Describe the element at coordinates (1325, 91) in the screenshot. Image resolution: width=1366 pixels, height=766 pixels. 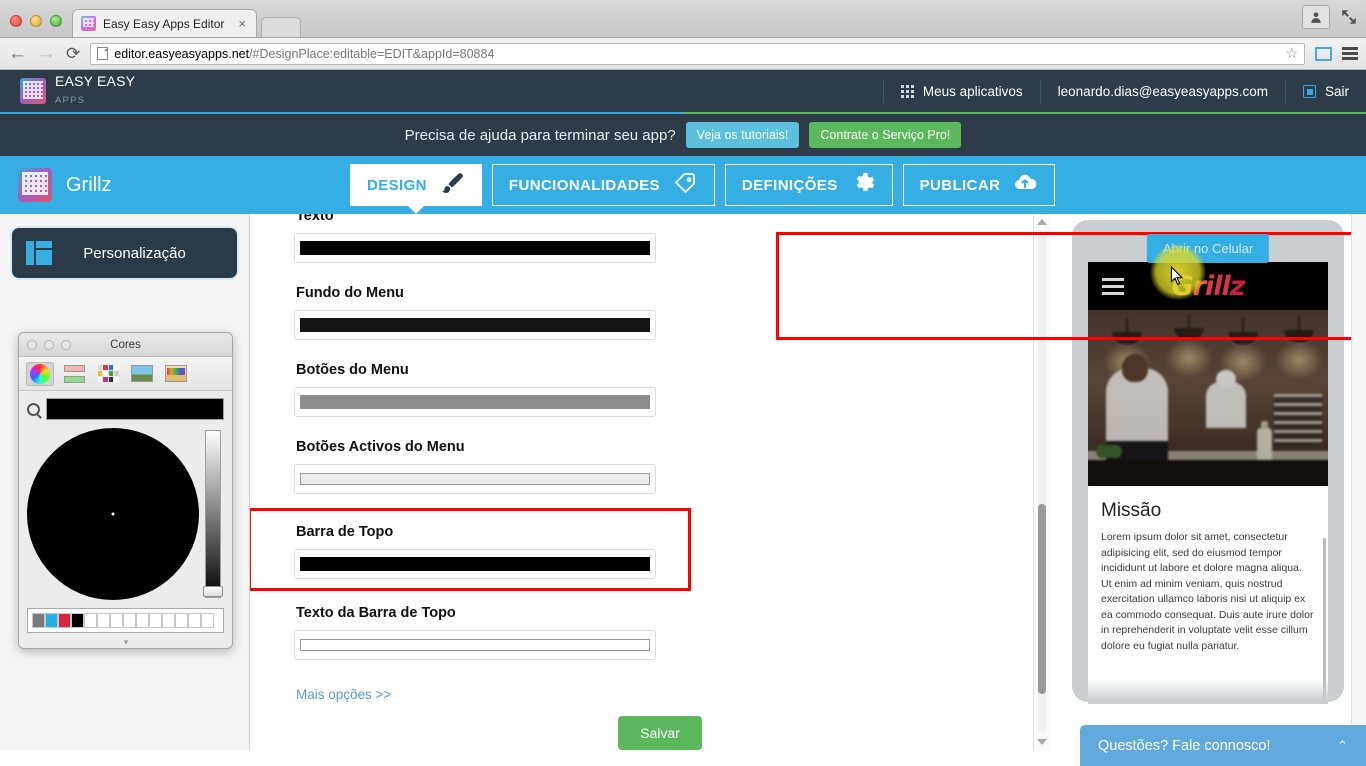
I see `logout-link: Sair` at that location.